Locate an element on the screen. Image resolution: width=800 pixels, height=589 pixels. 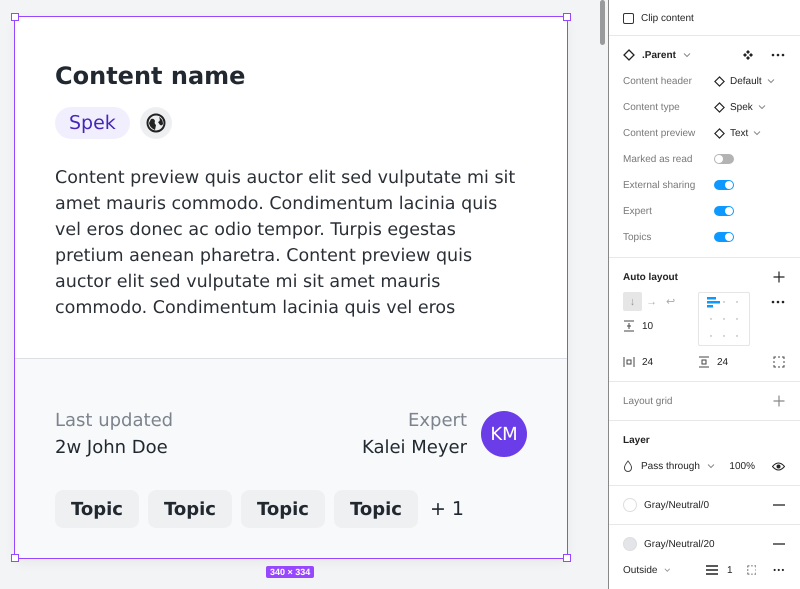
horizontal-padding-value: 24 is located at coordinates (648, 362).